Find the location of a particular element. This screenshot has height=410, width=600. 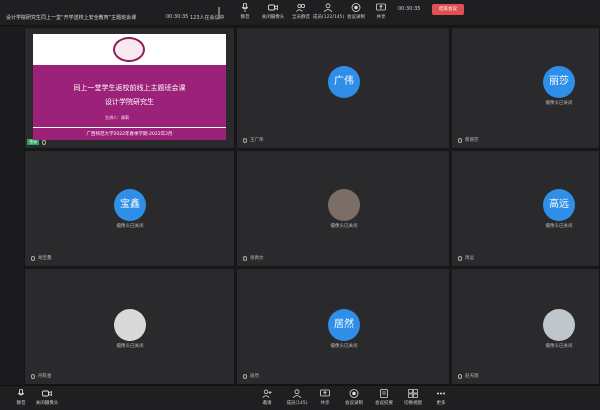

mute-all-icon is located at coordinates (301, 7).